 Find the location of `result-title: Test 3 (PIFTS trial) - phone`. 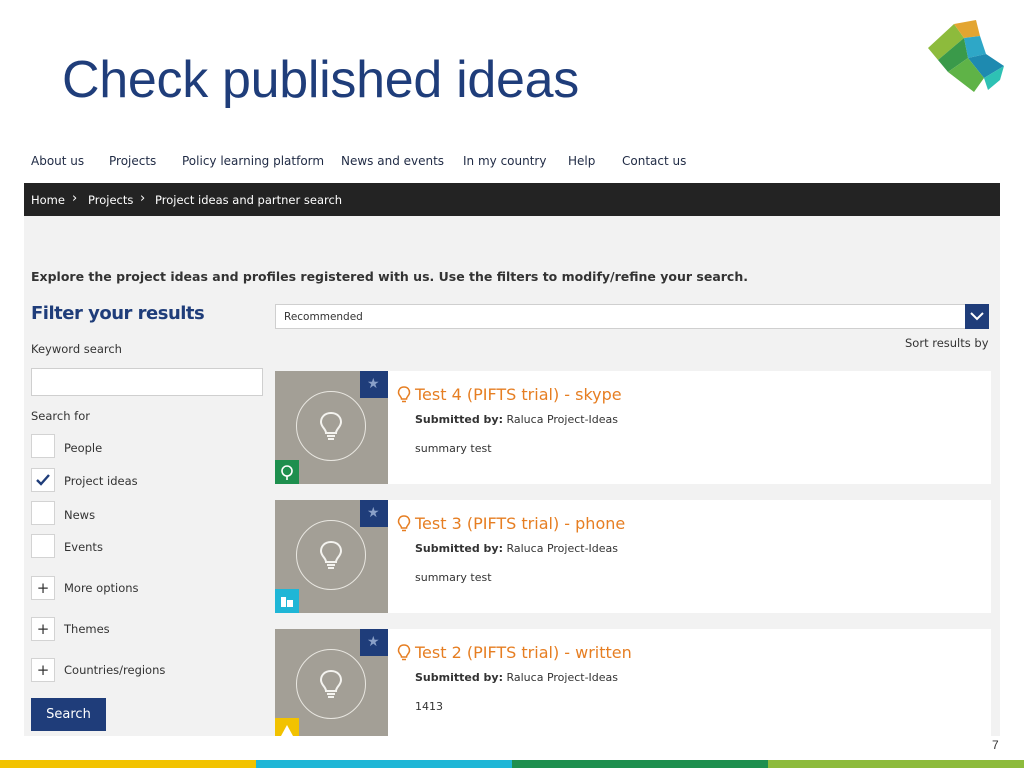

result-title: Test 3 (PIFTS trial) - phone is located at coordinates (520, 523).